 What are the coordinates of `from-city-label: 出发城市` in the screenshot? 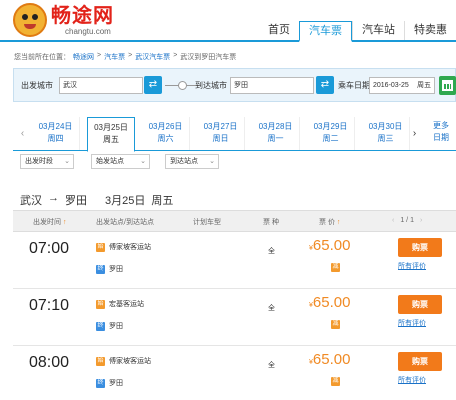 It's located at (37, 85).